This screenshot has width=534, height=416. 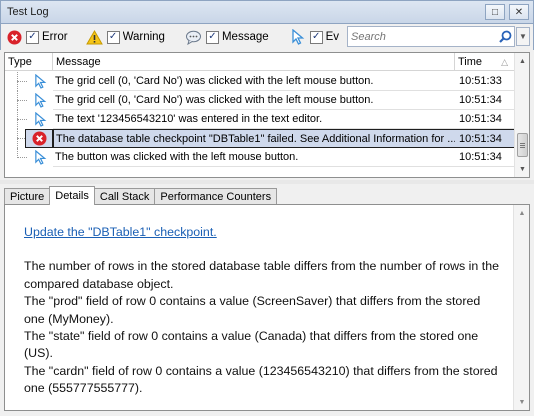 What do you see at coordinates (267, 182) in the screenshot?
I see `panel-splitter` at bounding box center [267, 182].